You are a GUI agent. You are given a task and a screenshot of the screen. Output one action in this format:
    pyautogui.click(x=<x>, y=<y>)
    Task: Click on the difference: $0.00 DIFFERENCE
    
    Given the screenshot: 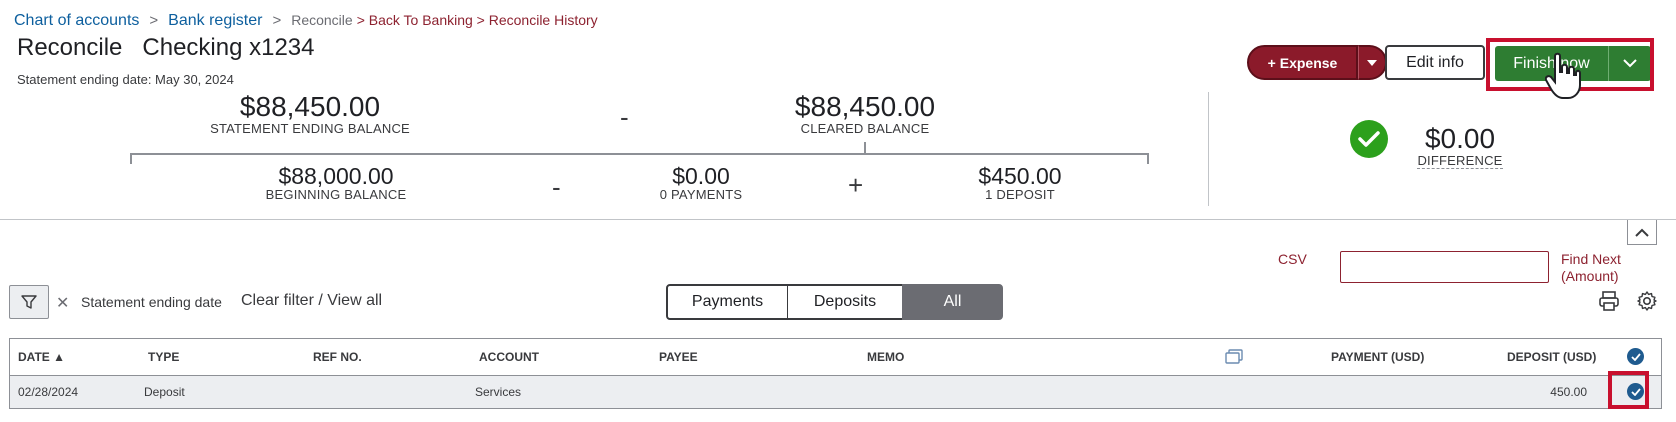 What is the action you would take?
    pyautogui.click(x=1460, y=146)
    